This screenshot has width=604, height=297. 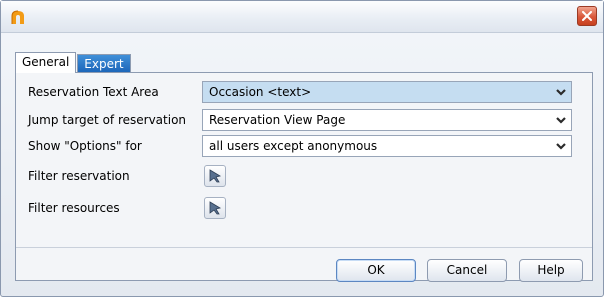 I want to click on title-bar, so click(x=302, y=17).